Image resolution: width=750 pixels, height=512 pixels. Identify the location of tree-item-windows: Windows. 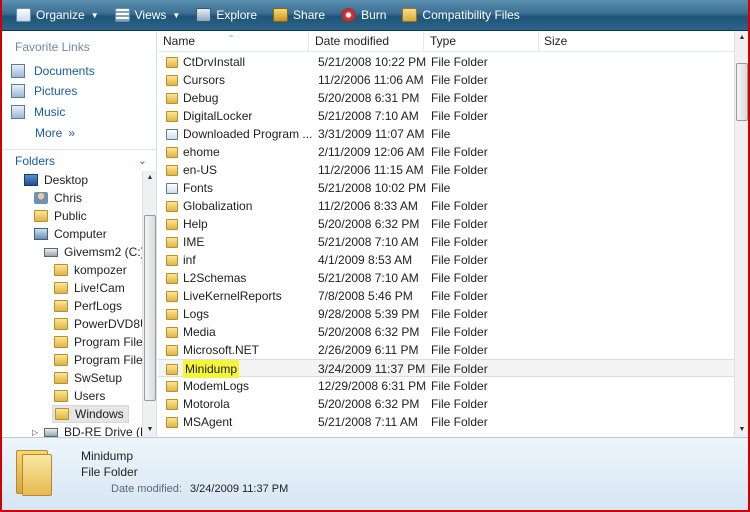
(90, 414).